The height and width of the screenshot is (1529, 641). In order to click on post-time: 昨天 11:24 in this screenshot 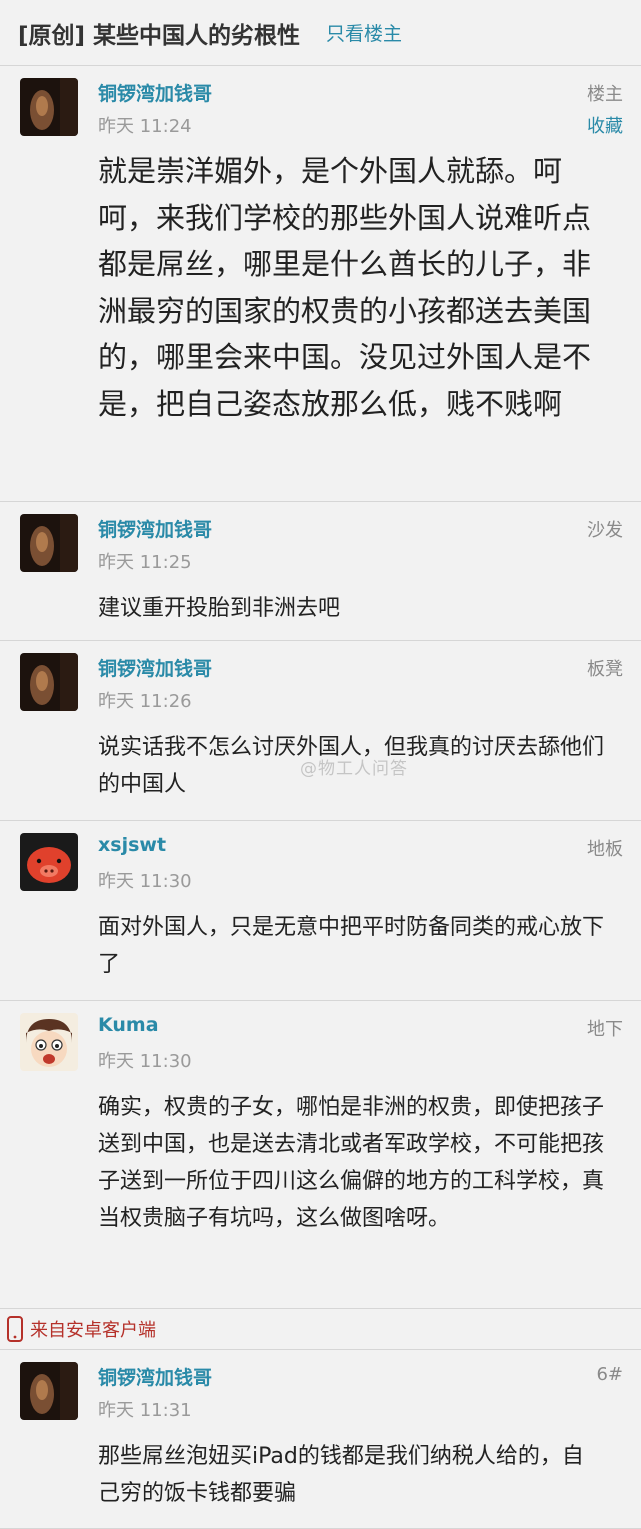, I will do `click(145, 126)`.